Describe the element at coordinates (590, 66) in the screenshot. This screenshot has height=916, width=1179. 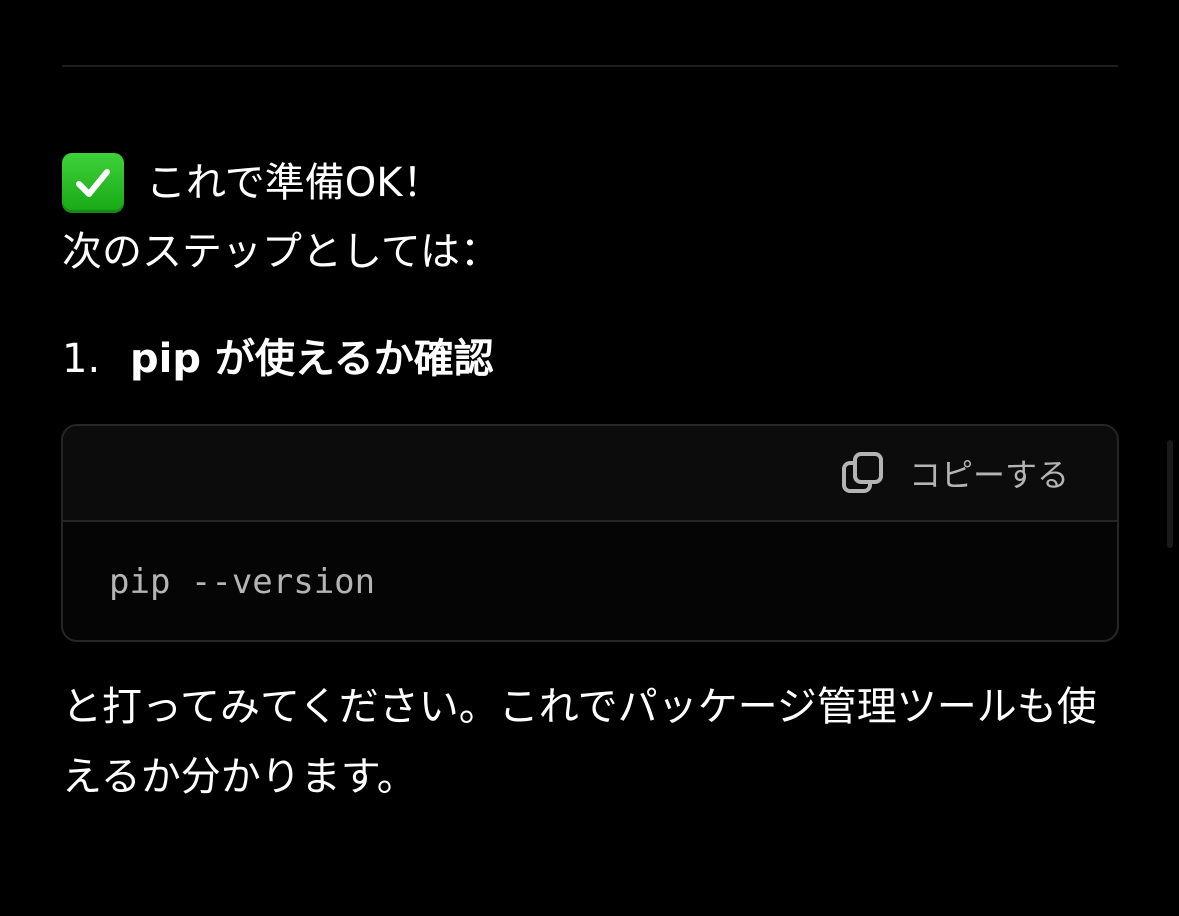
I see `message-divider` at that location.